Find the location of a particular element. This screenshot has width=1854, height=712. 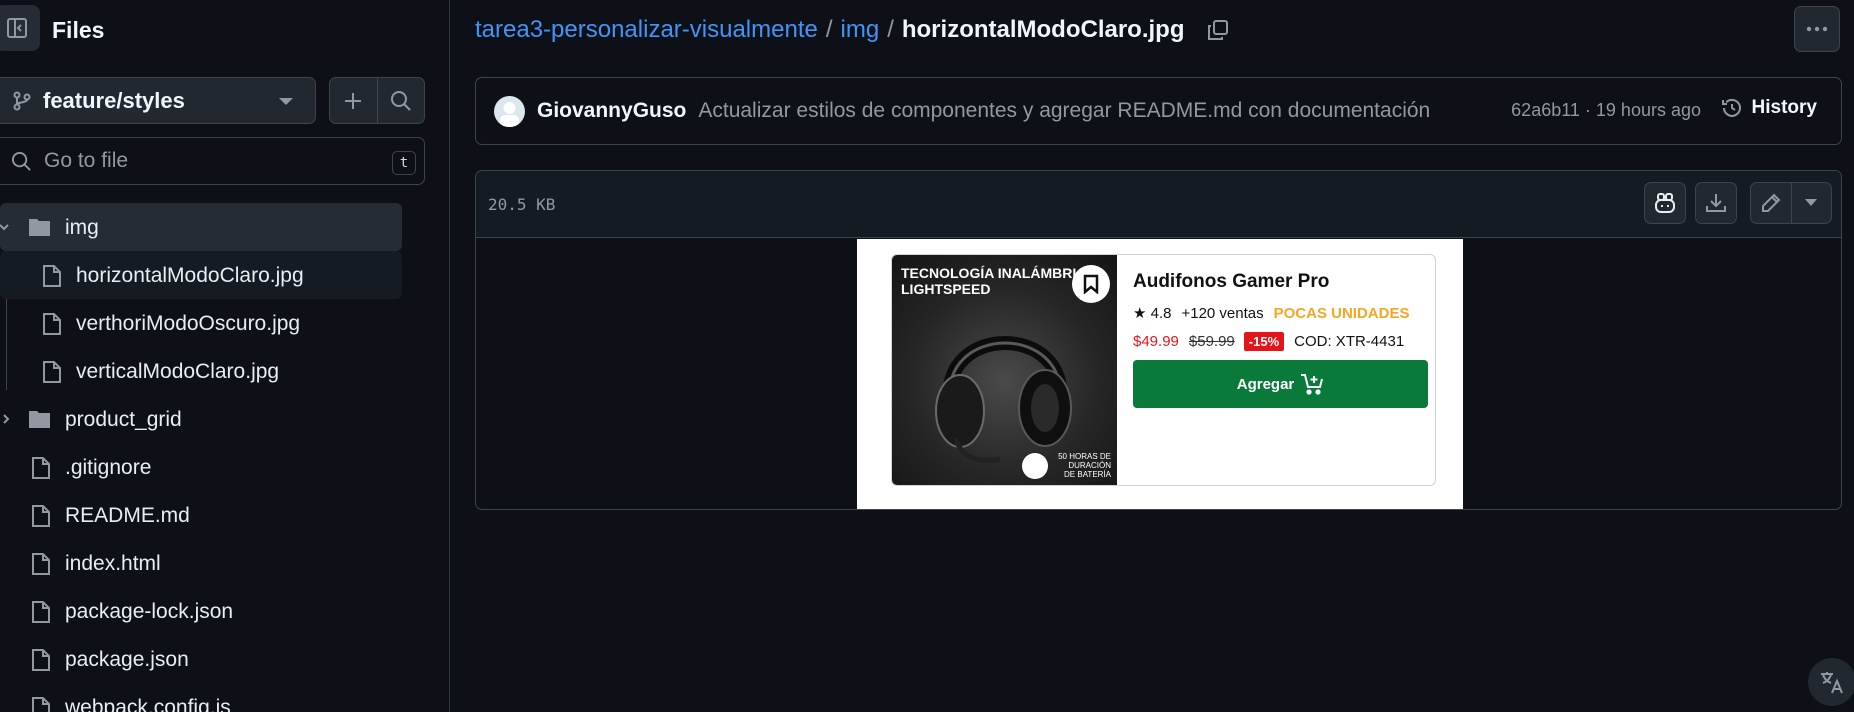

edit-actions is located at coordinates (1791, 203).